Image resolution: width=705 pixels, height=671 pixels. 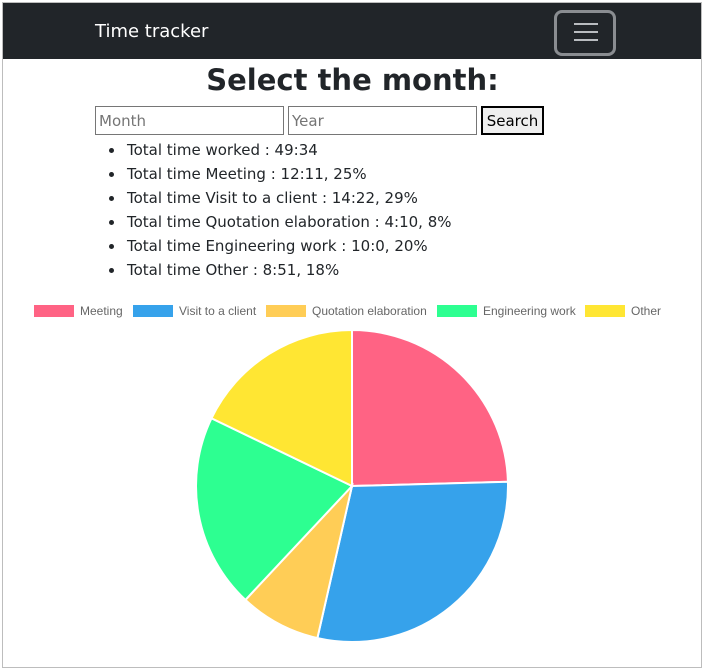 I want to click on page-title: Select the month:, so click(x=352, y=80).